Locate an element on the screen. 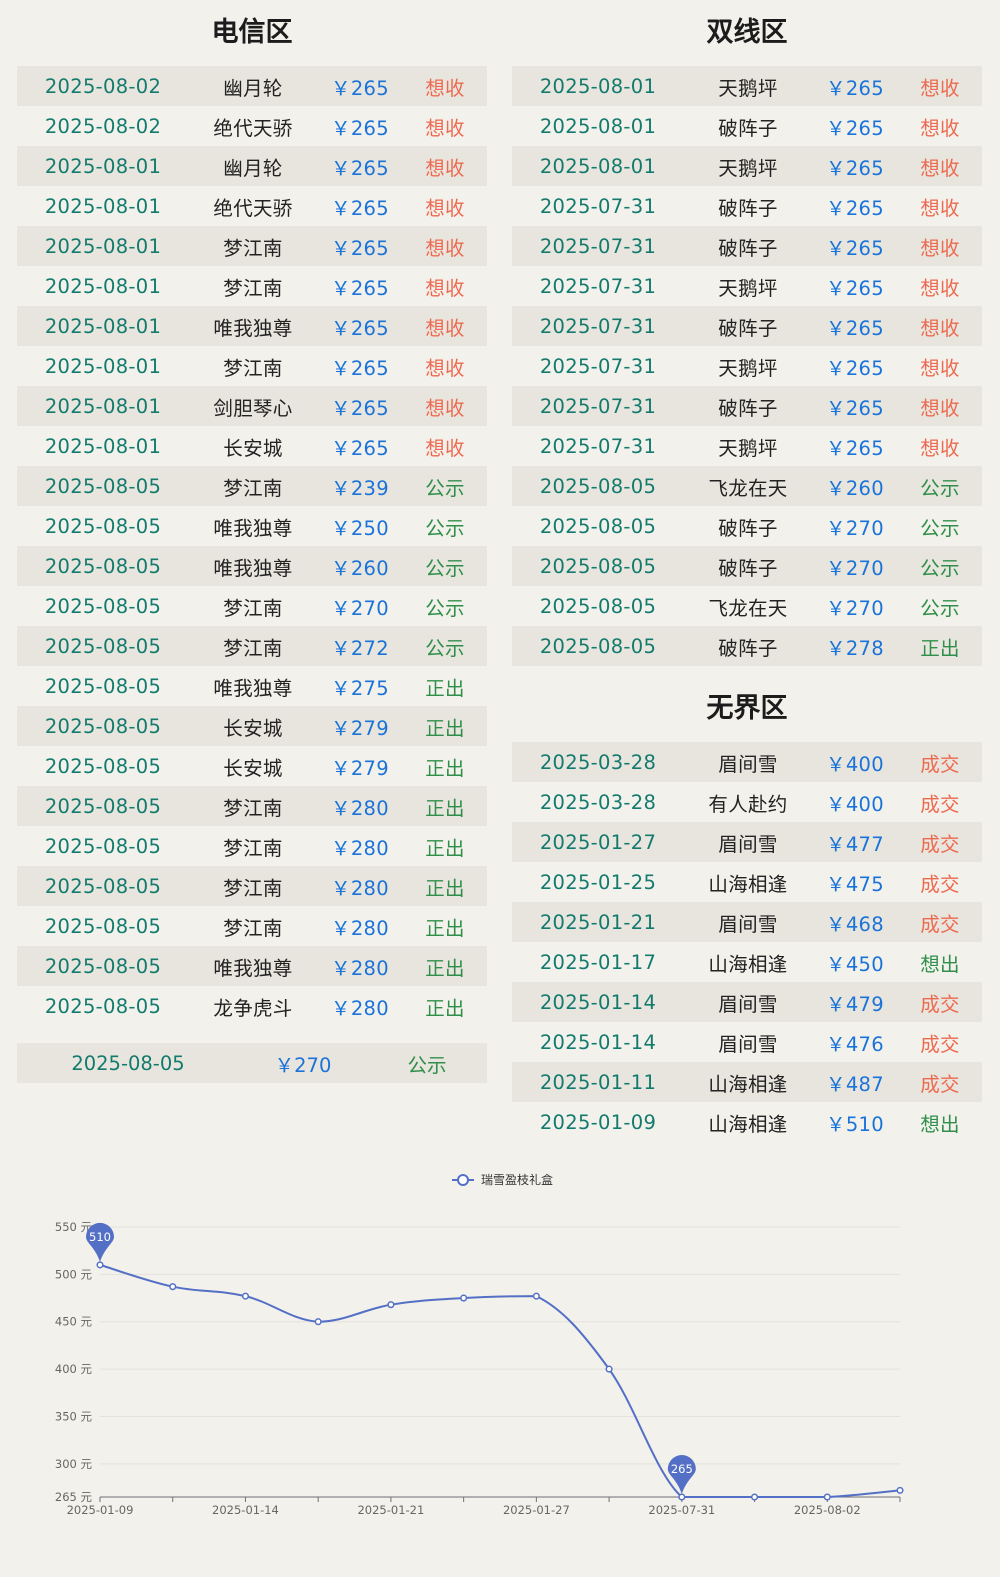 The height and width of the screenshot is (1577, 1000). x-tick-label: 2025-01-09 is located at coordinates (100, 1510).